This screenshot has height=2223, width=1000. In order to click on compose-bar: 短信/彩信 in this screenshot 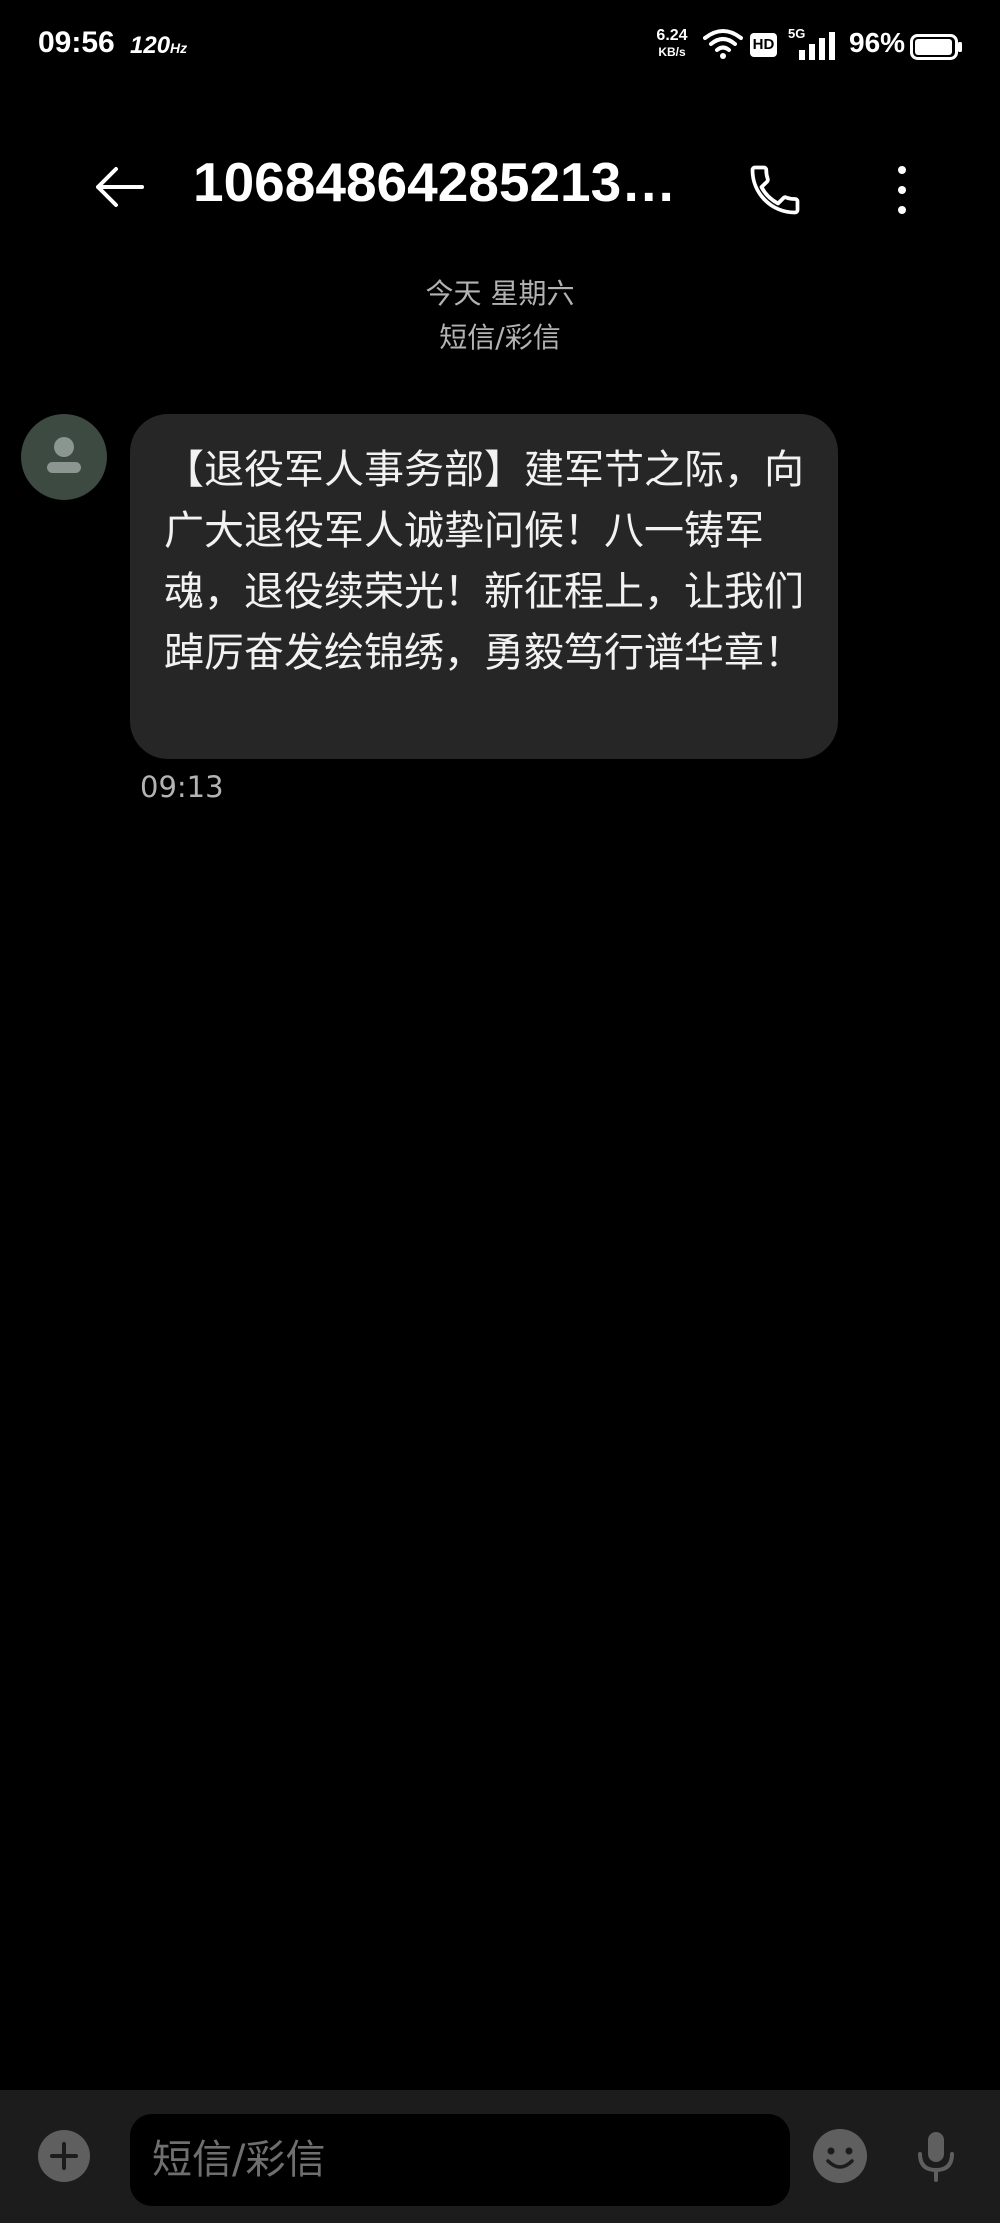, I will do `click(500, 2156)`.